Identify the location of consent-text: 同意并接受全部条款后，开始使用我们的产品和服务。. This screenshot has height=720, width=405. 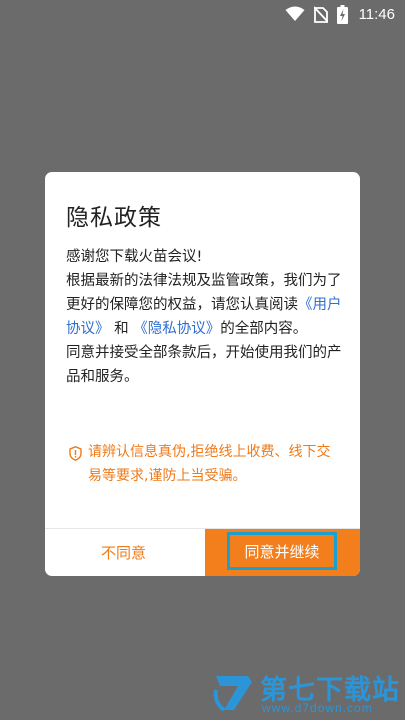
(204, 365).